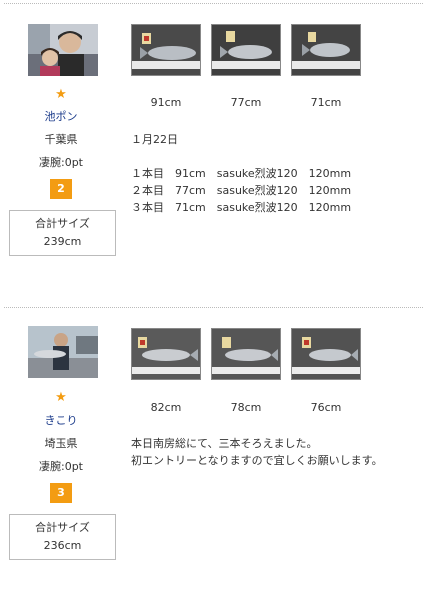  I want to click on photo-caption-1: 82cm, so click(166, 407).